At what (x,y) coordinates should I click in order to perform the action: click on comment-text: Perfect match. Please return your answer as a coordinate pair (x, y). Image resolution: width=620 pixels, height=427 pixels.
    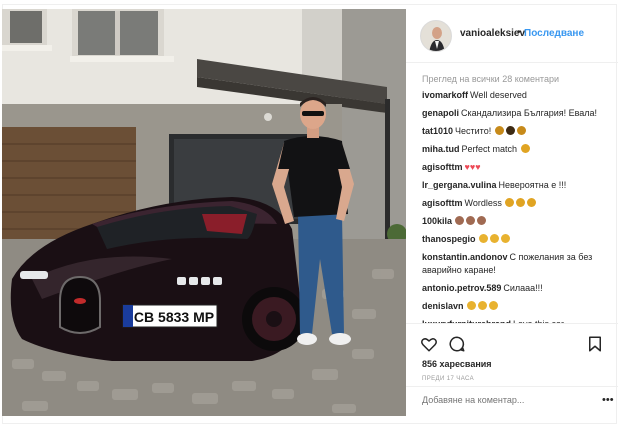
    Looking at the image, I should click on (489, 149).